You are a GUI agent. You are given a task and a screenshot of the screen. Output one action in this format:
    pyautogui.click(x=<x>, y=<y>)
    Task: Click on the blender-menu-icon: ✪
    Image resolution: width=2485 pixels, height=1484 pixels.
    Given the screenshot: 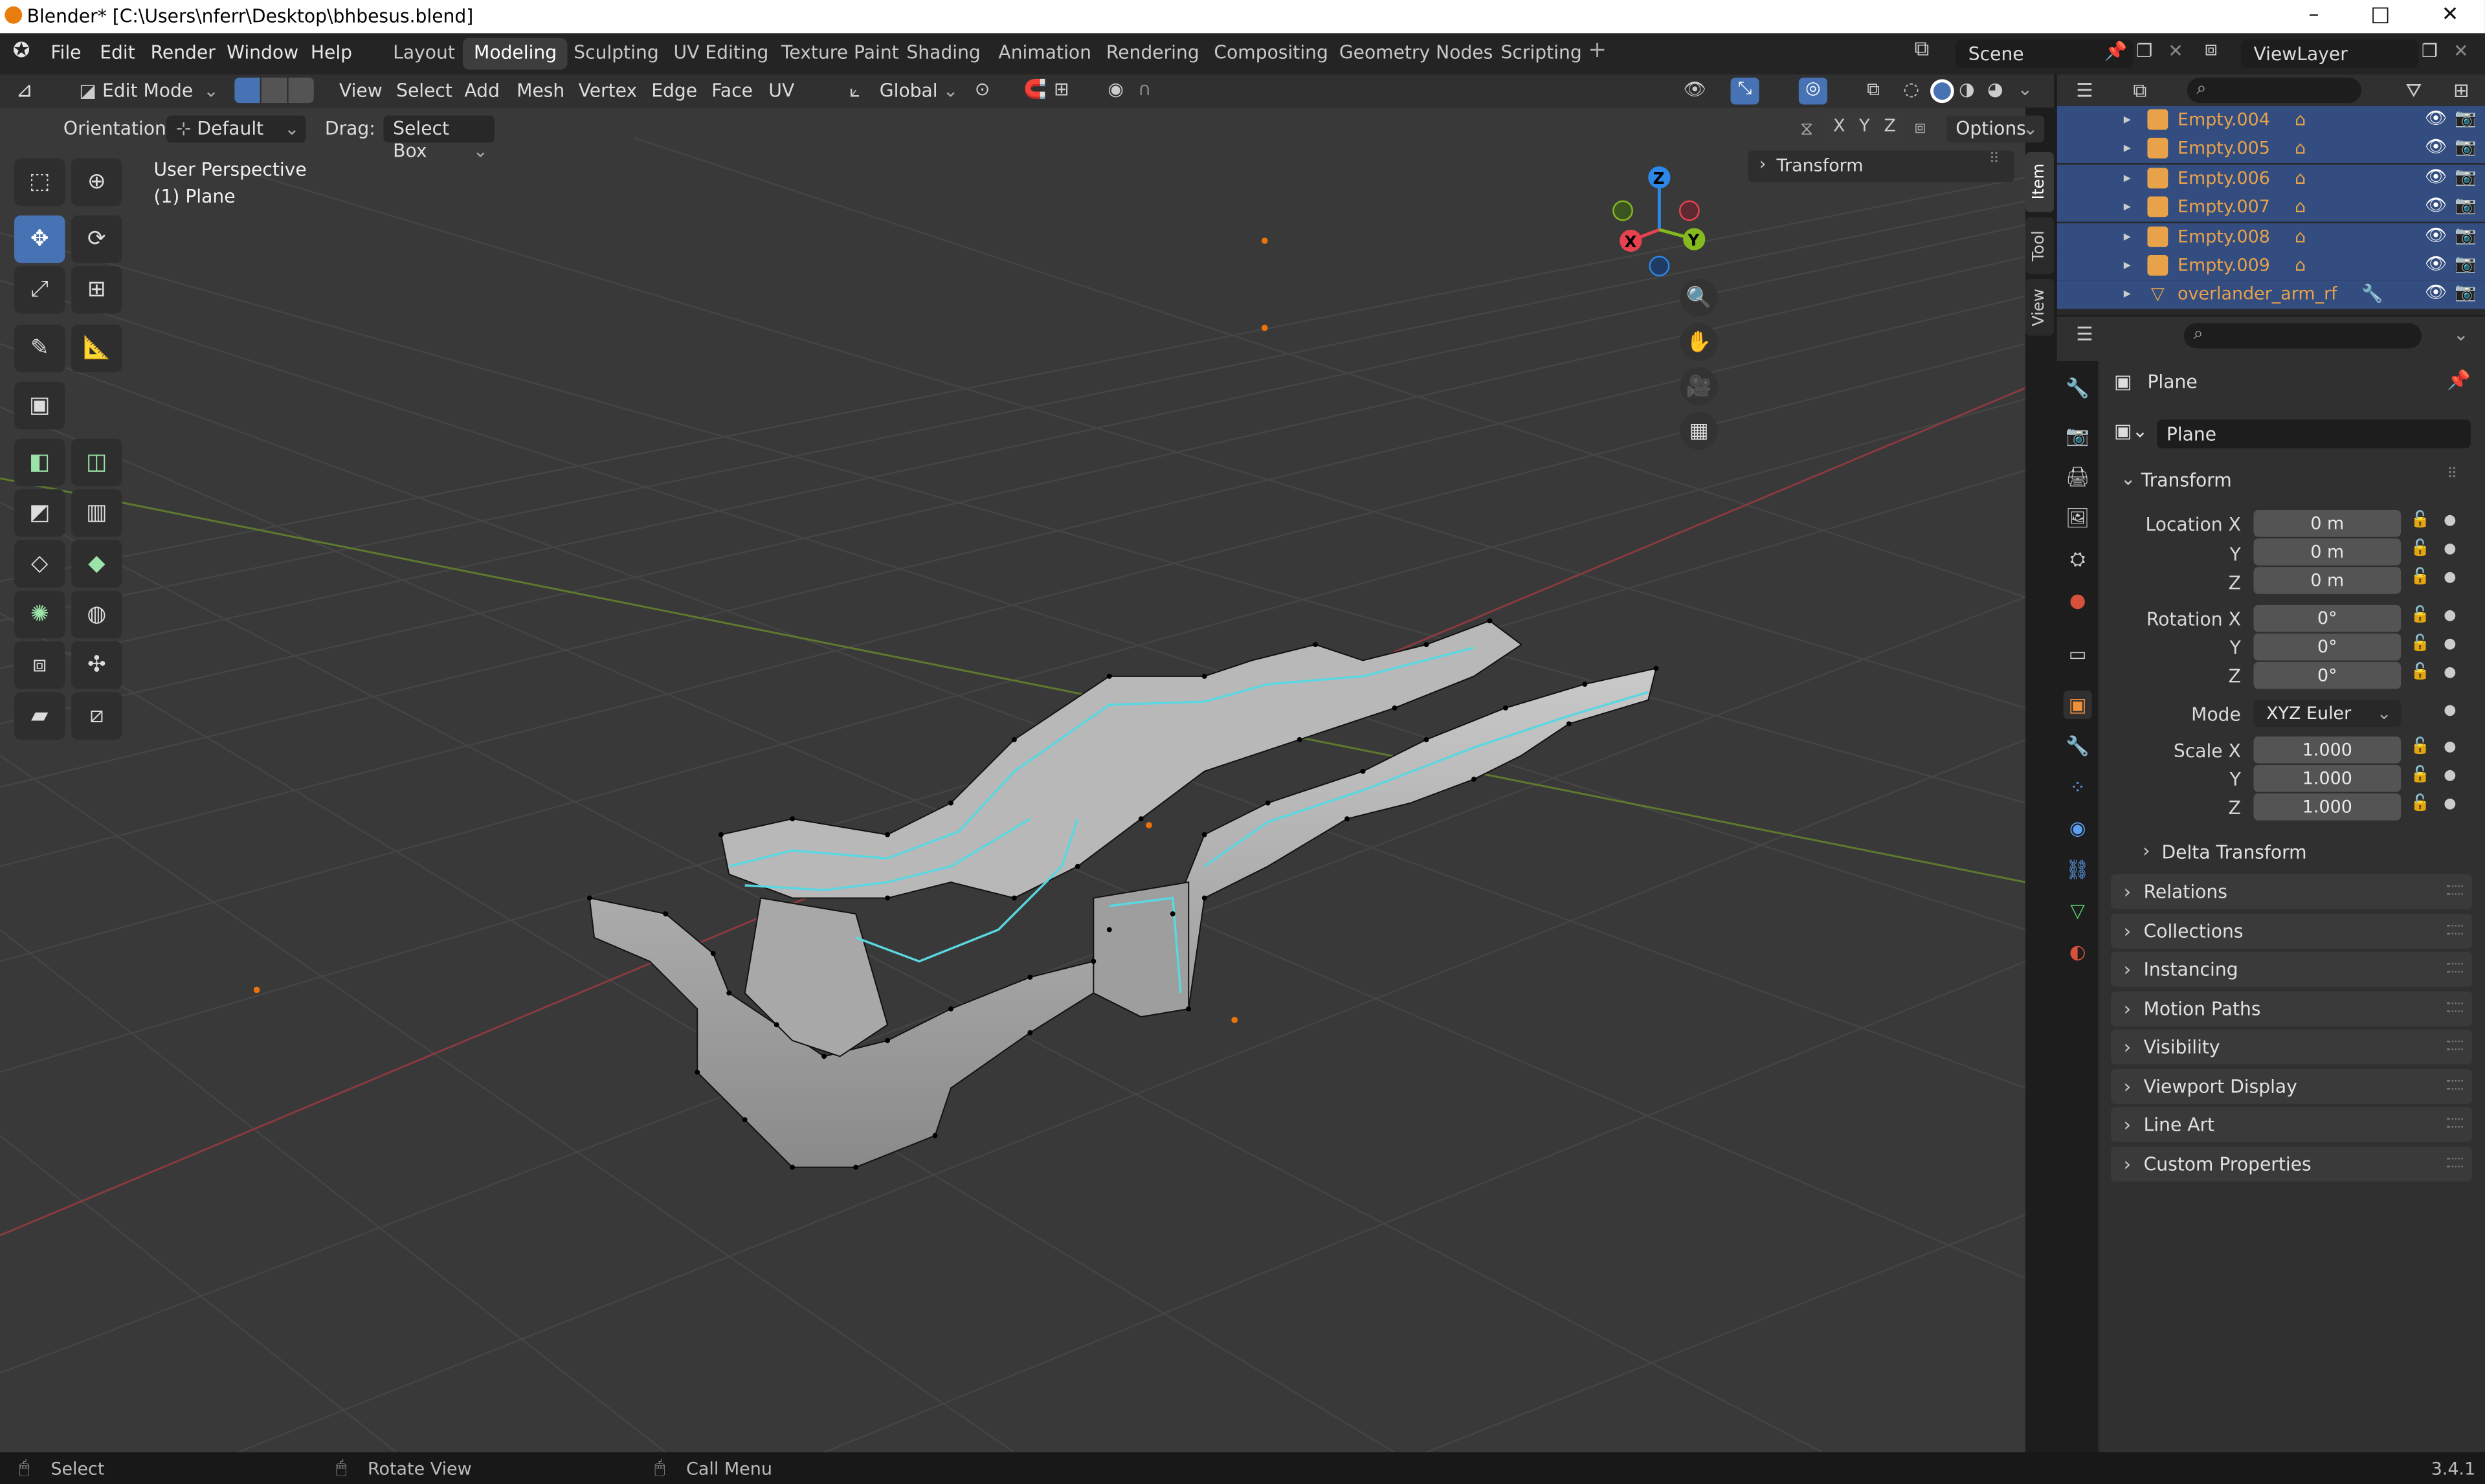 What is the action you would take?
    pyautogui.click(x=21, y=51)
    